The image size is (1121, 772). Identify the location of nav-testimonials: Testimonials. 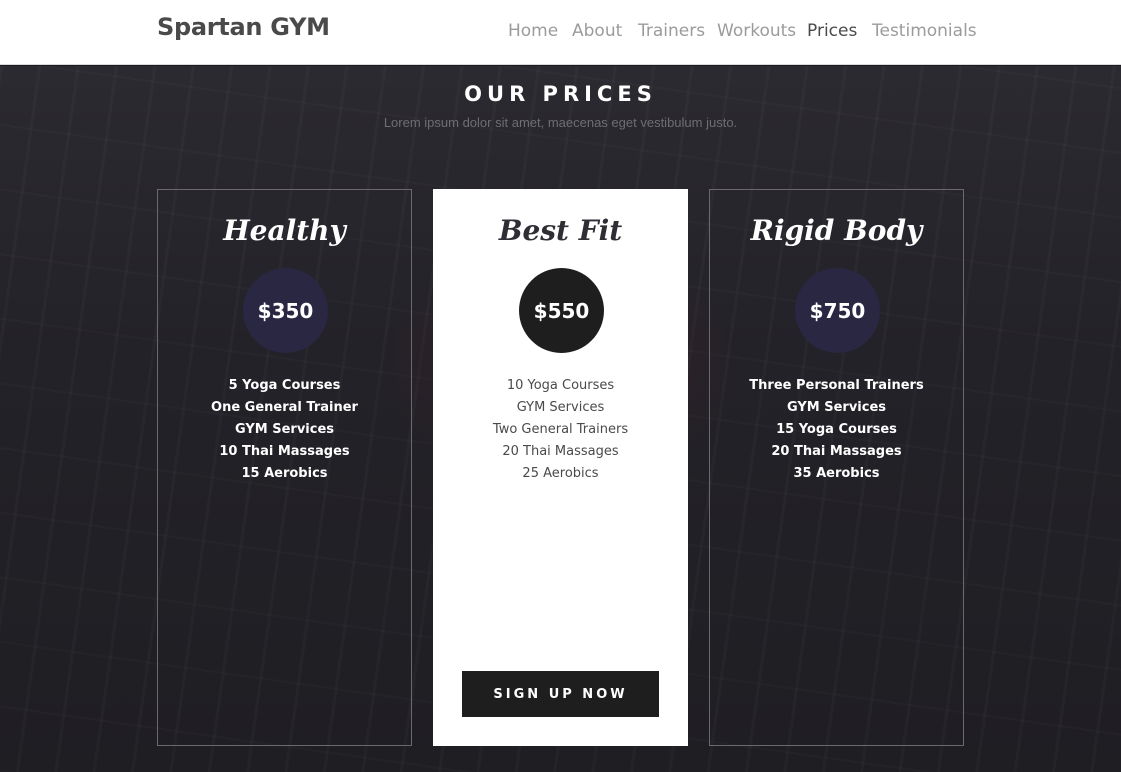
(924, 31).